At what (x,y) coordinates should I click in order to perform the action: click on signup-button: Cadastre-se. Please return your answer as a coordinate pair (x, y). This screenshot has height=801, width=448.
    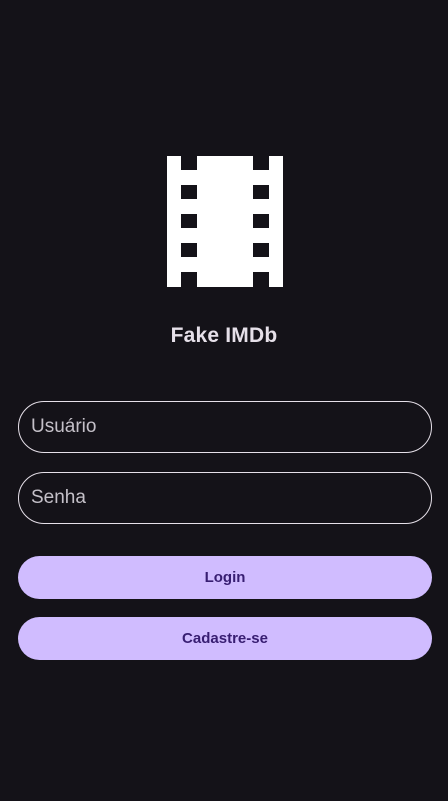
    Looking at the image, I should click on (225, 638).